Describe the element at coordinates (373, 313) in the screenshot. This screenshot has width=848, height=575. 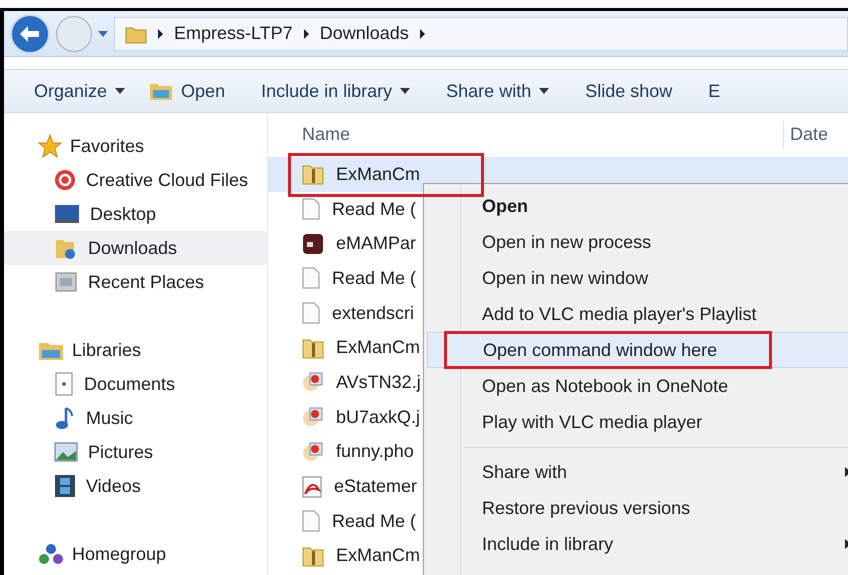
I see `file-name: extendscri` at that location.